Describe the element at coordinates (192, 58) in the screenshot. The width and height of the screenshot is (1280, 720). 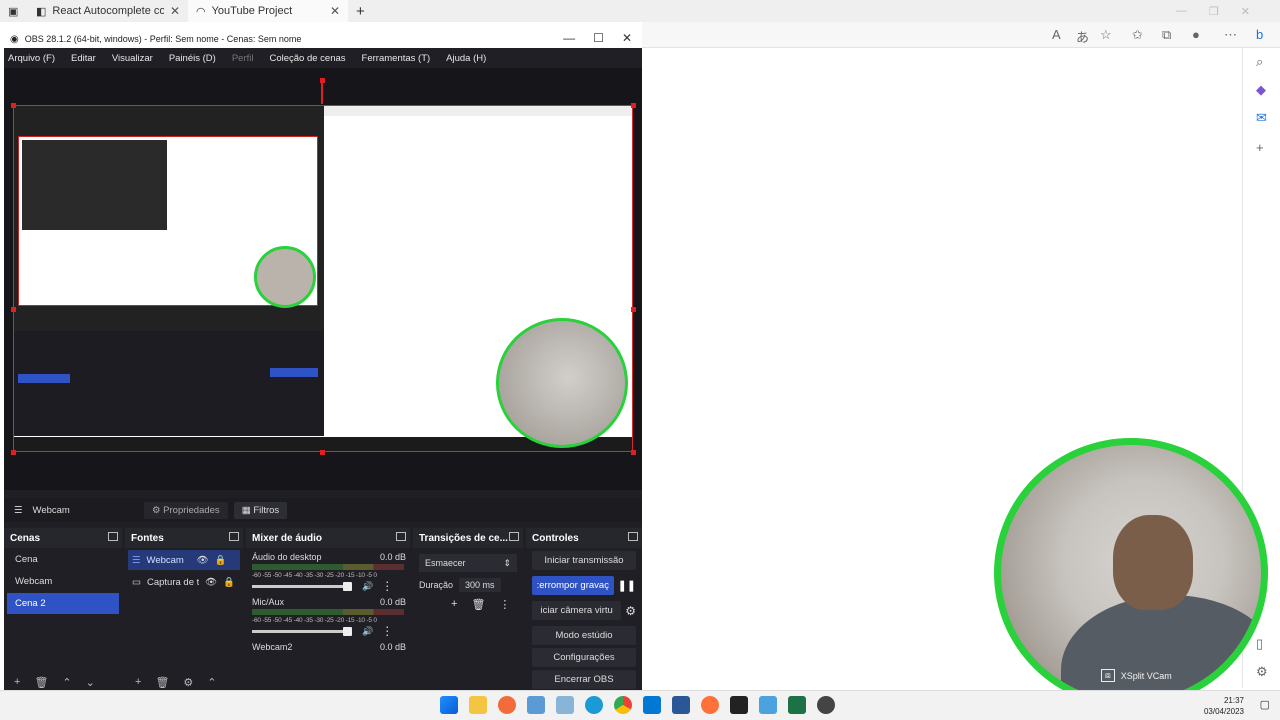
I see `menu-paineis: Painéis (D)` at that location.